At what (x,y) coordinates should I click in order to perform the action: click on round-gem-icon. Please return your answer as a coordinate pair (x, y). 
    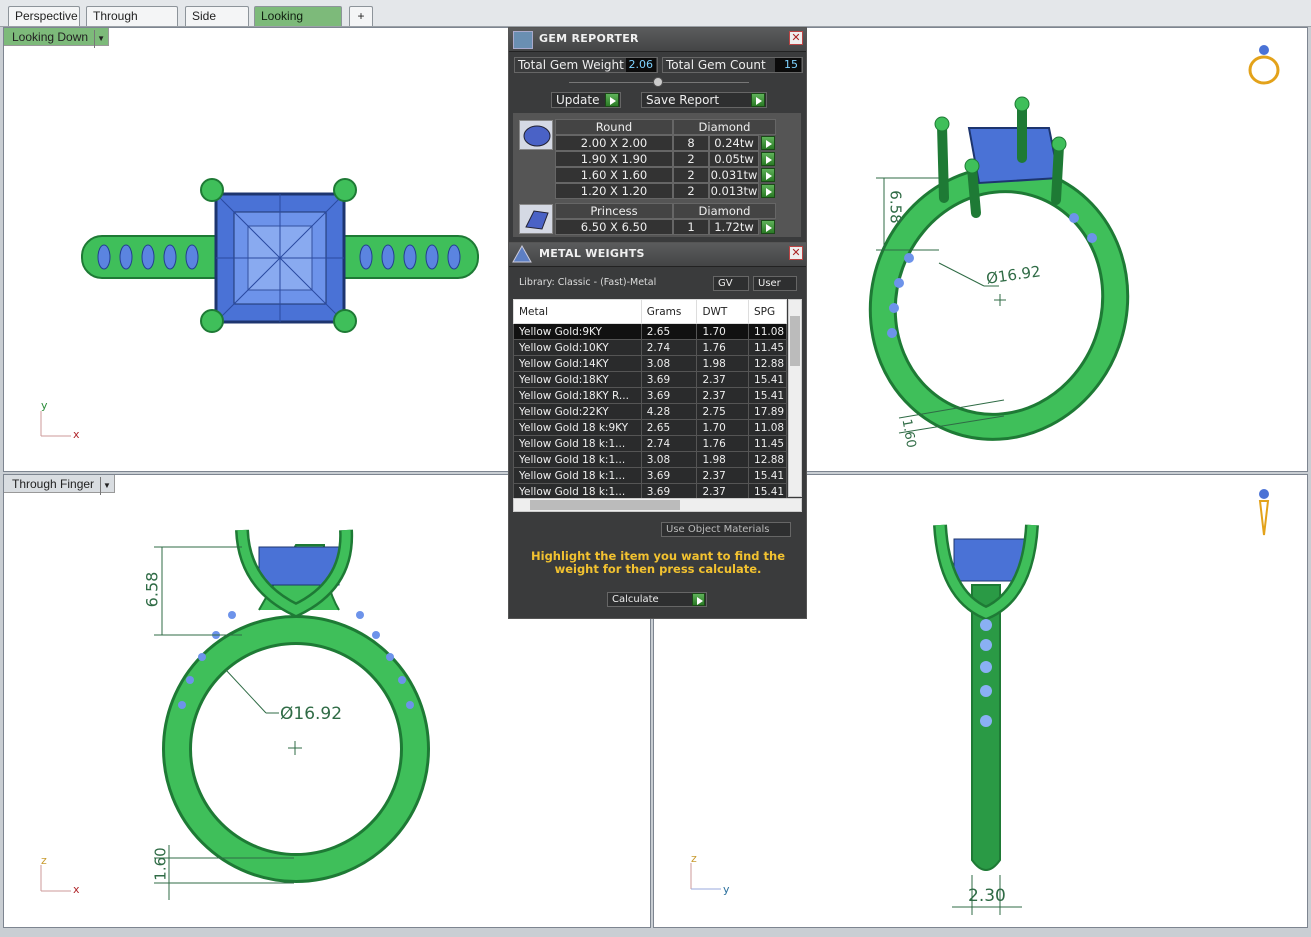
    Looking at the image, I should click on (536, 135).